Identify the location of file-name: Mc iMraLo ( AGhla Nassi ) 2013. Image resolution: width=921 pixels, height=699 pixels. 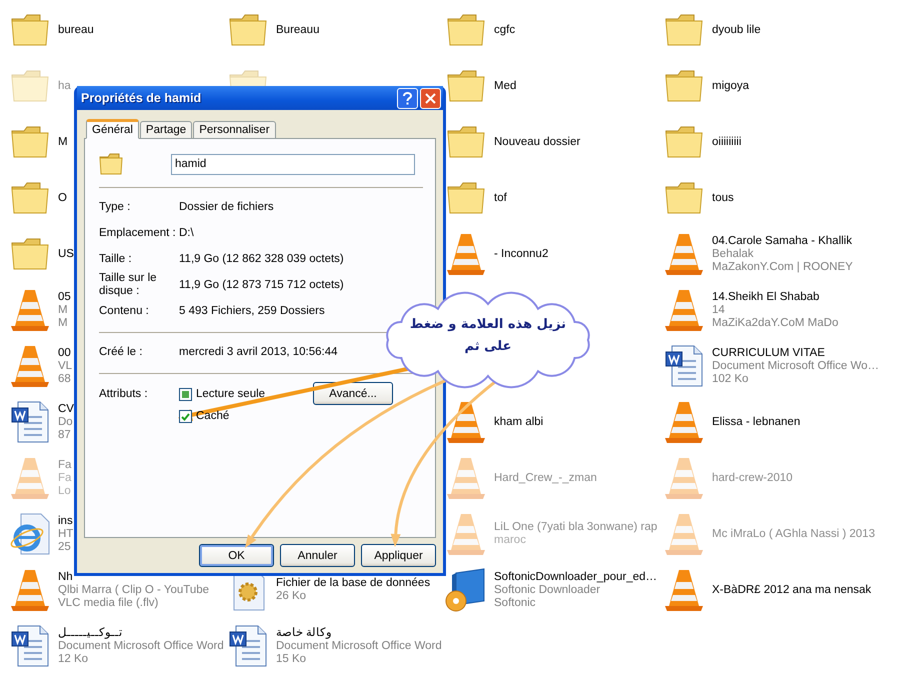
(793, 534).